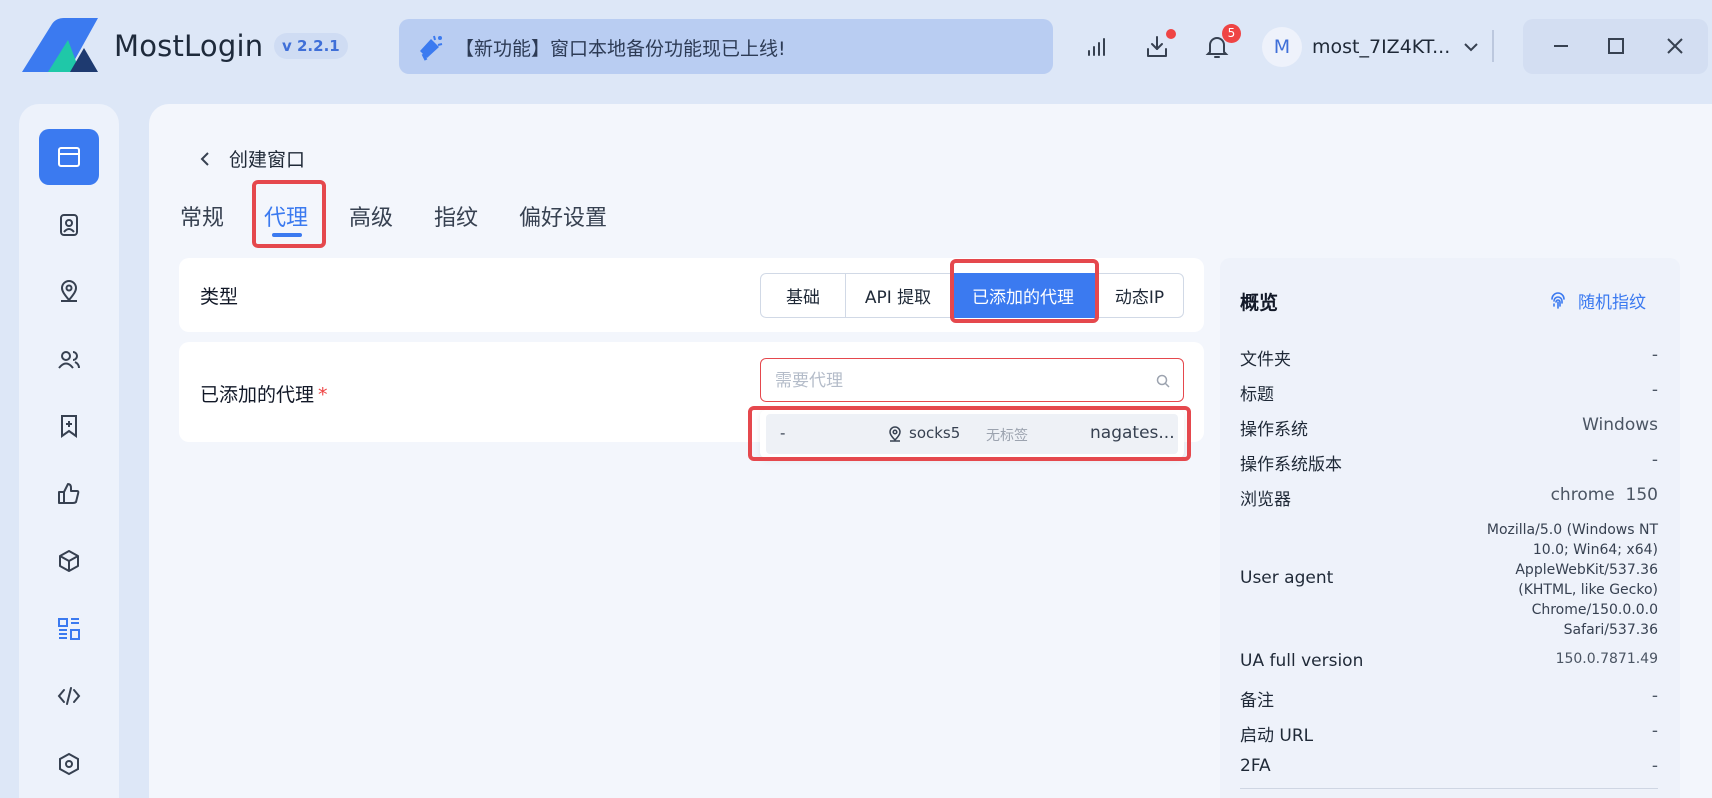  I want to click on app-name: MostLogin, so click(189, 46).